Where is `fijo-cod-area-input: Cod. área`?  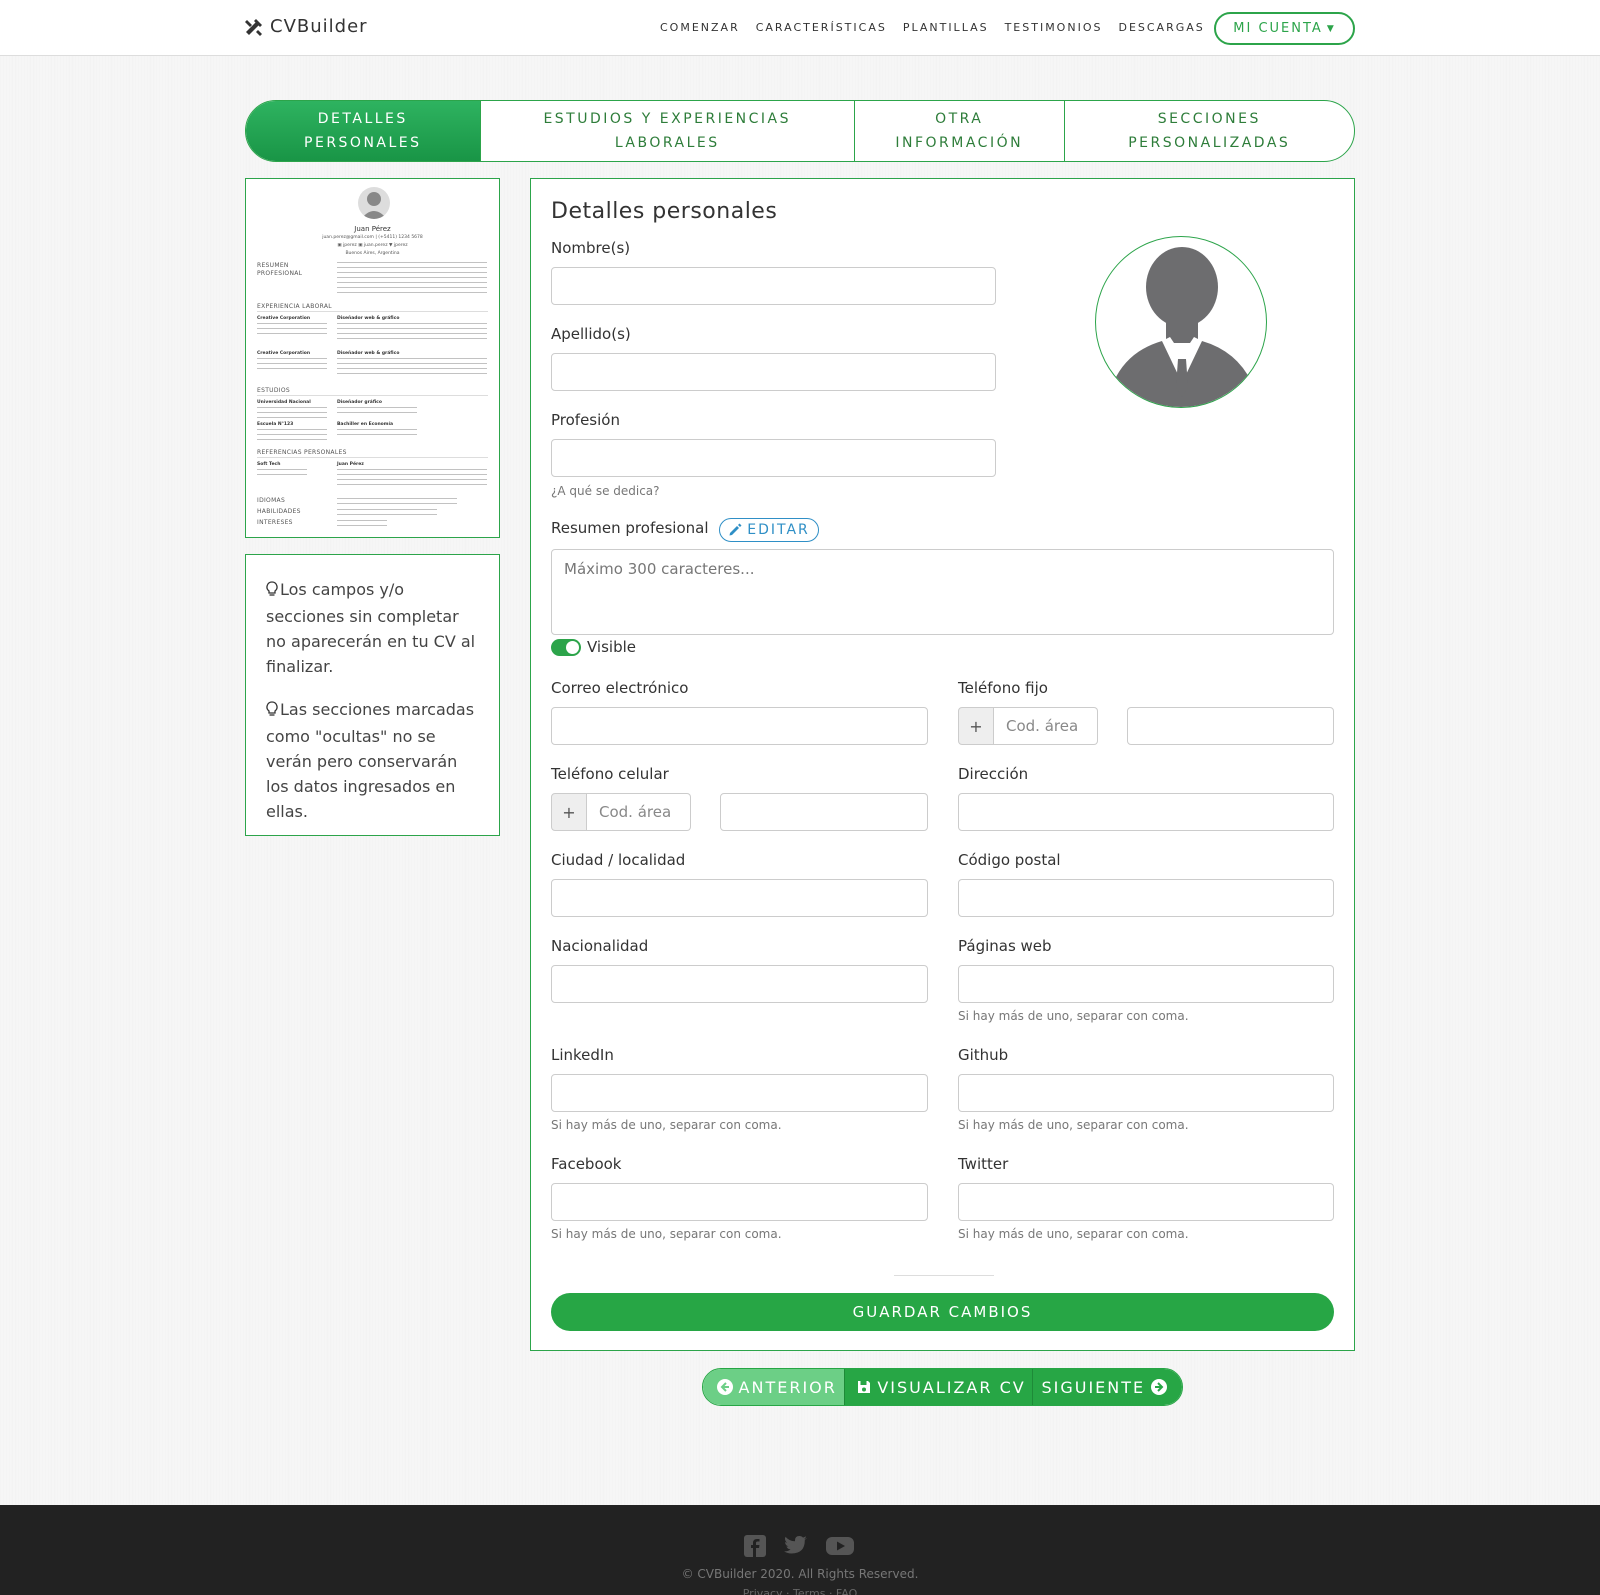
fijo-cod-area-input: Cod. área is located at coordinates (1046, 726).